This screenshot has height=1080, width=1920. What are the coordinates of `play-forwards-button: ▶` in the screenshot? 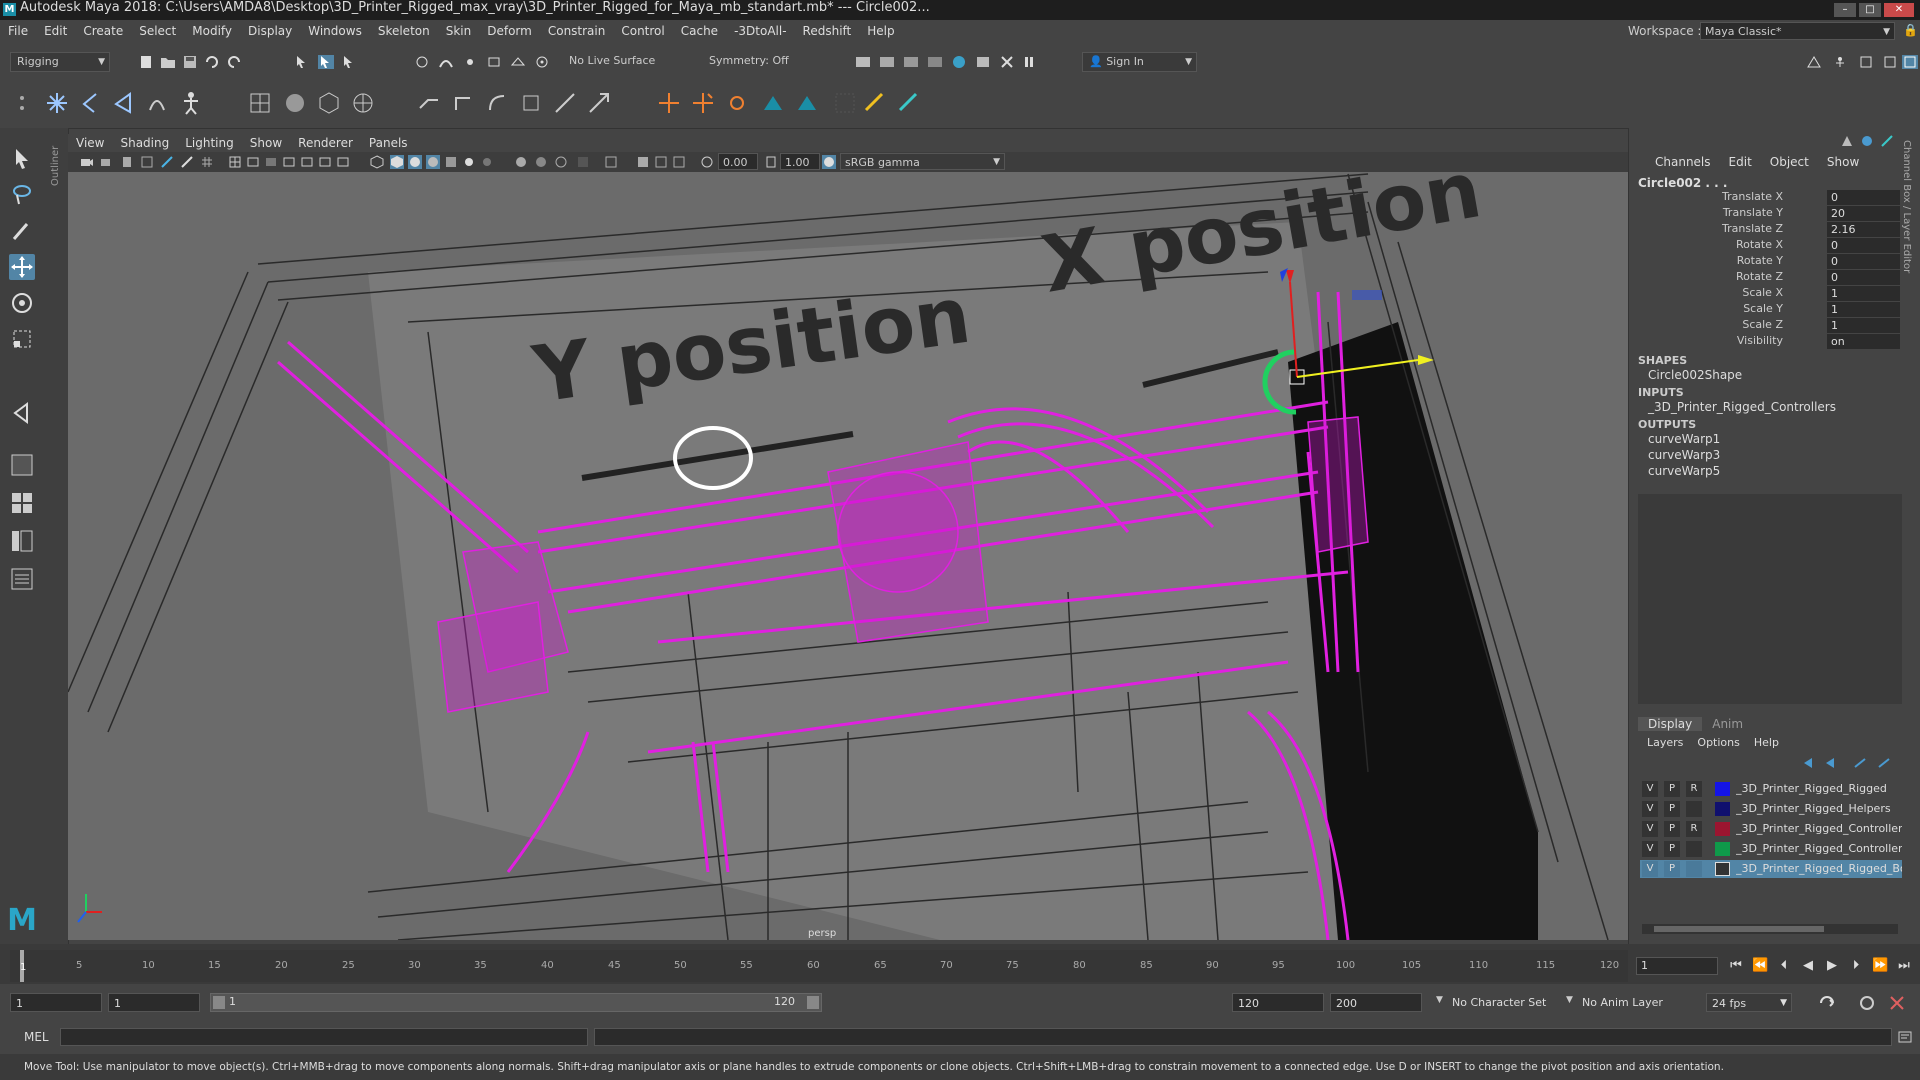 It's located at (1832, 966).